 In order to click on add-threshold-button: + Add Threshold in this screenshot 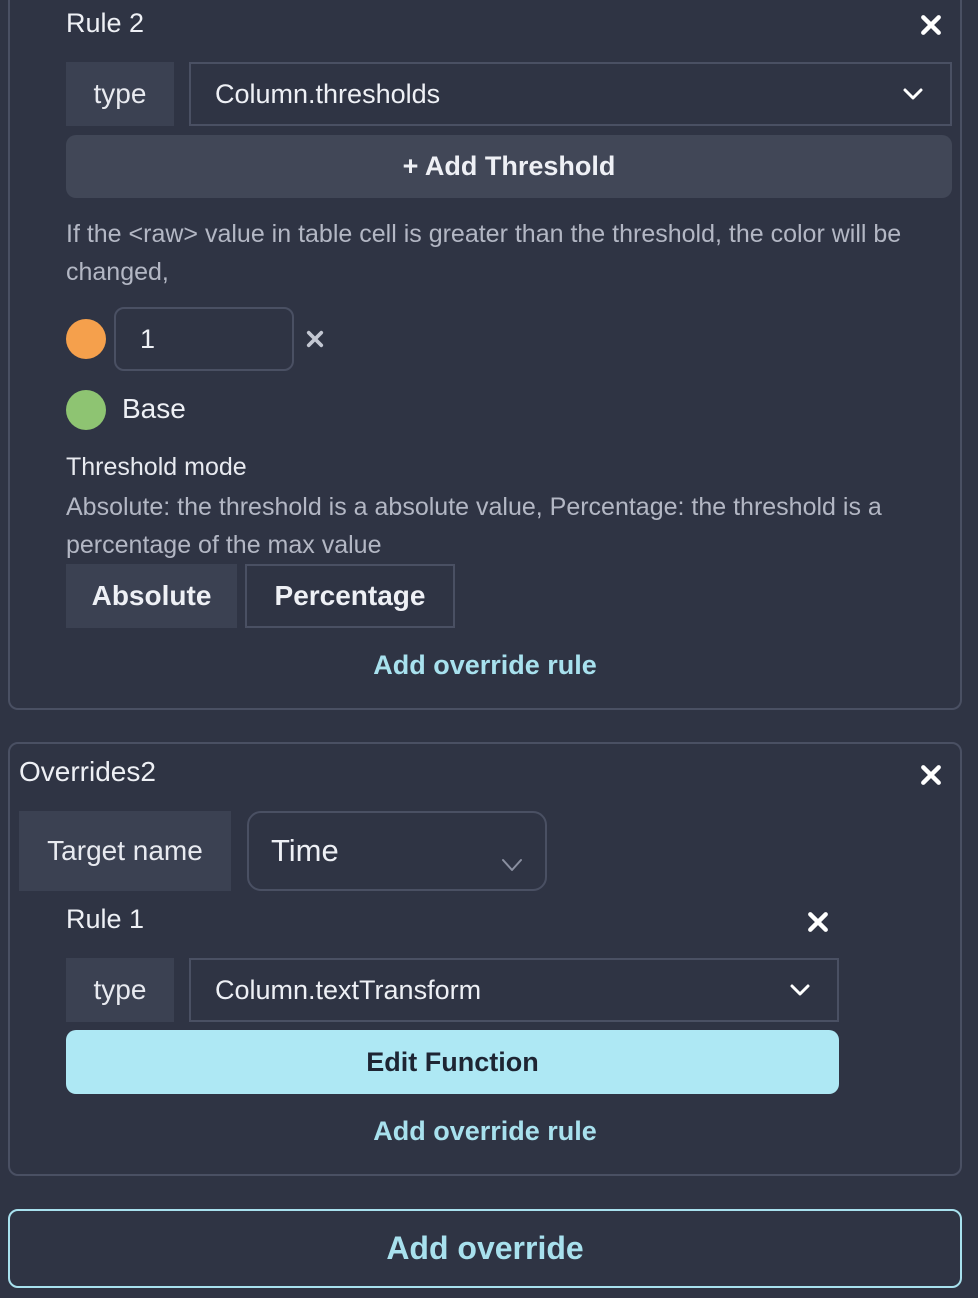, I will do `click(509, 166)`.